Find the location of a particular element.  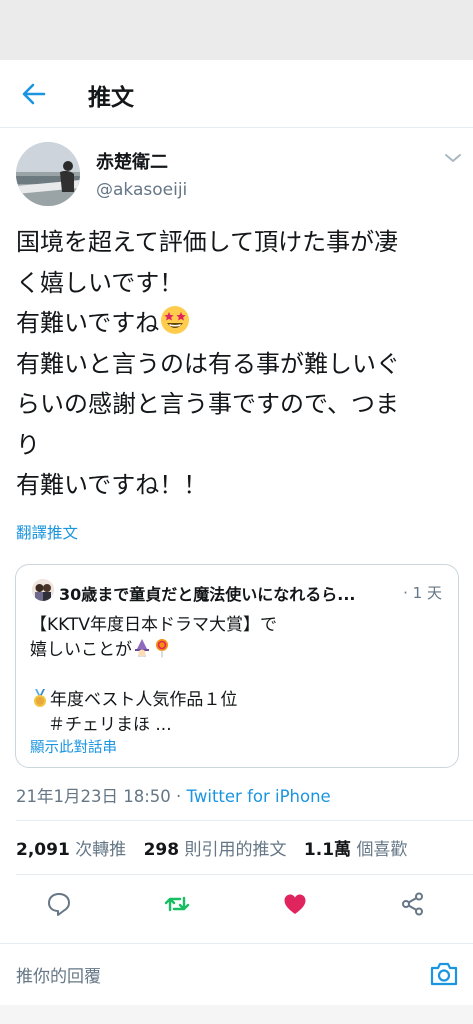

star-struck-emoji-icon is located at coordinates (175, 320).